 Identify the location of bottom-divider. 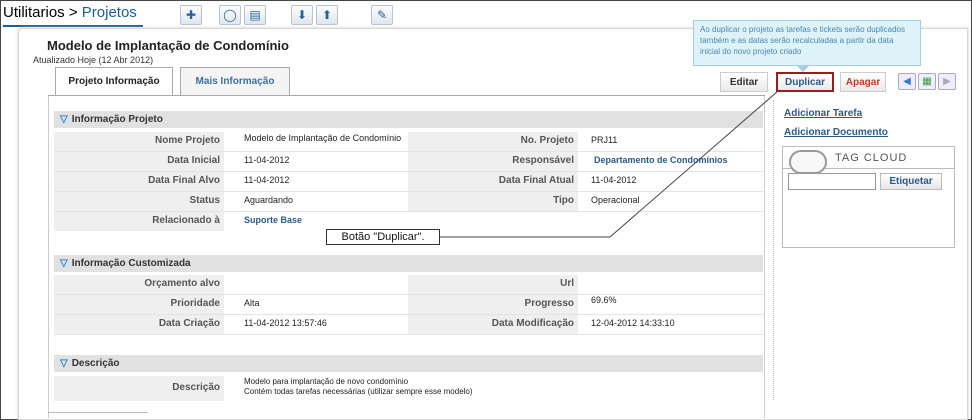
(98, 416).